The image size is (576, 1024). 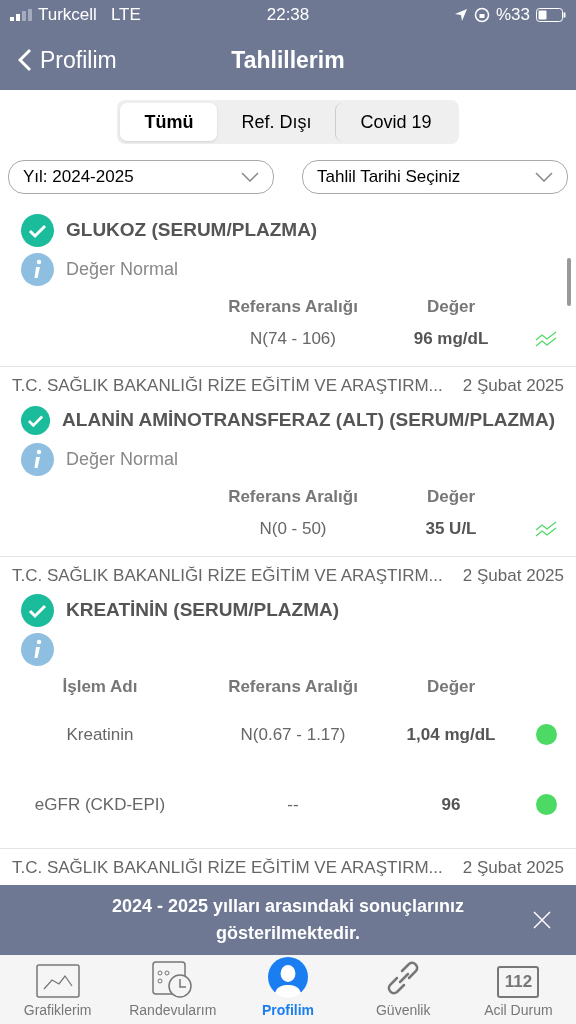 I want to click on tab-bar-item: Randevularım, so click(x=173, y=989).